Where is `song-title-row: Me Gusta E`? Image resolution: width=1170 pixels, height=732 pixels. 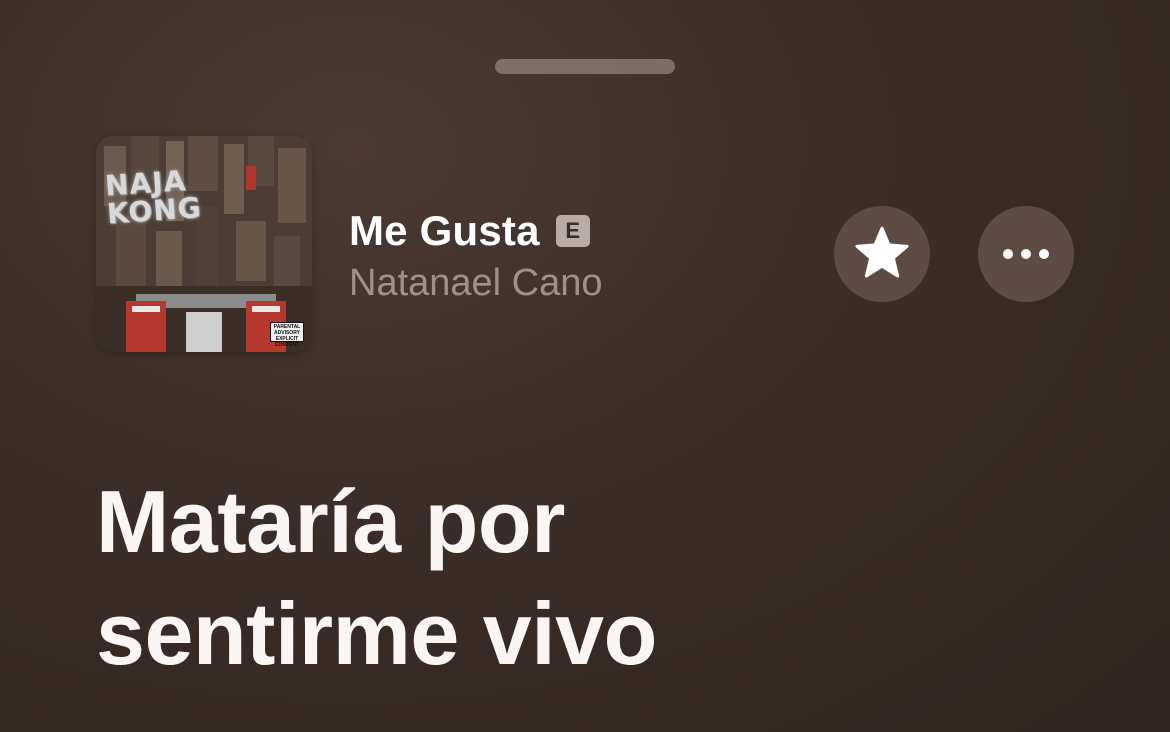
song-title-row: Me Gusta E is located at coordinates (469, 231).